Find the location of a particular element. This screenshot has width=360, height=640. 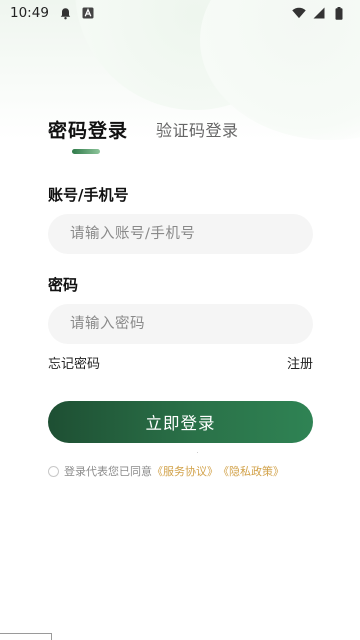

login-tabs: 密码登录 验证码登录 is located at coordinates (143, 129).